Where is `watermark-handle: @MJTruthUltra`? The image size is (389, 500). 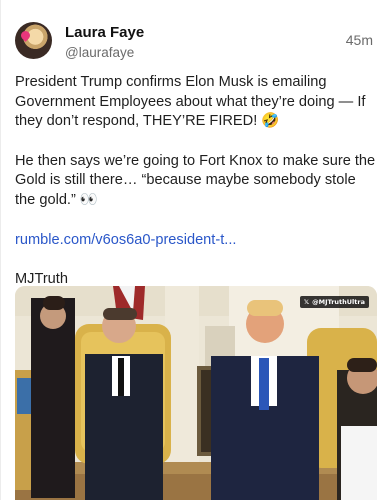
watermark-handle: @MJTruthUltra is located at coordinates (338, 302).